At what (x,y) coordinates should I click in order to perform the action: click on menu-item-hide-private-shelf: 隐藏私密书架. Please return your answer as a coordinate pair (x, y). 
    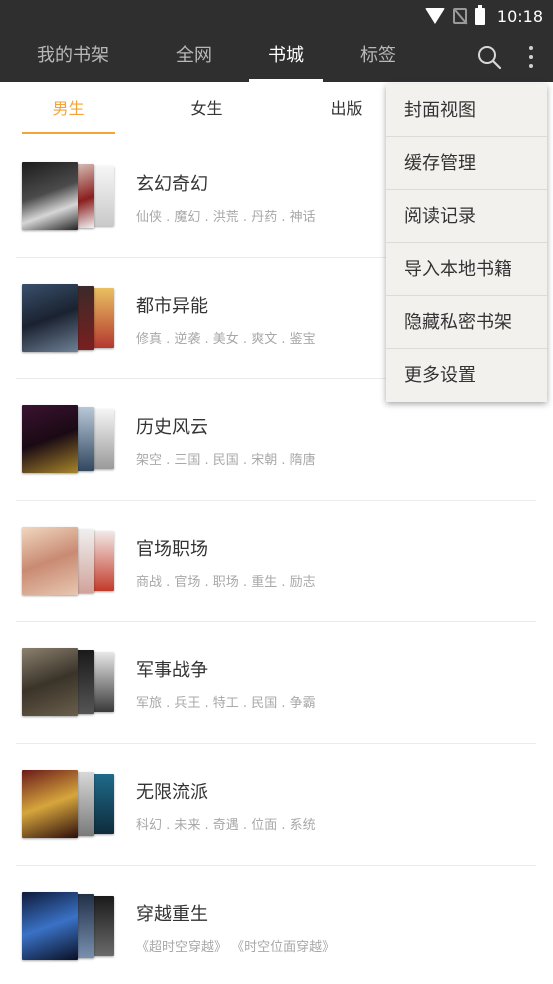
    Looking at the image, I should click on (466, 322).